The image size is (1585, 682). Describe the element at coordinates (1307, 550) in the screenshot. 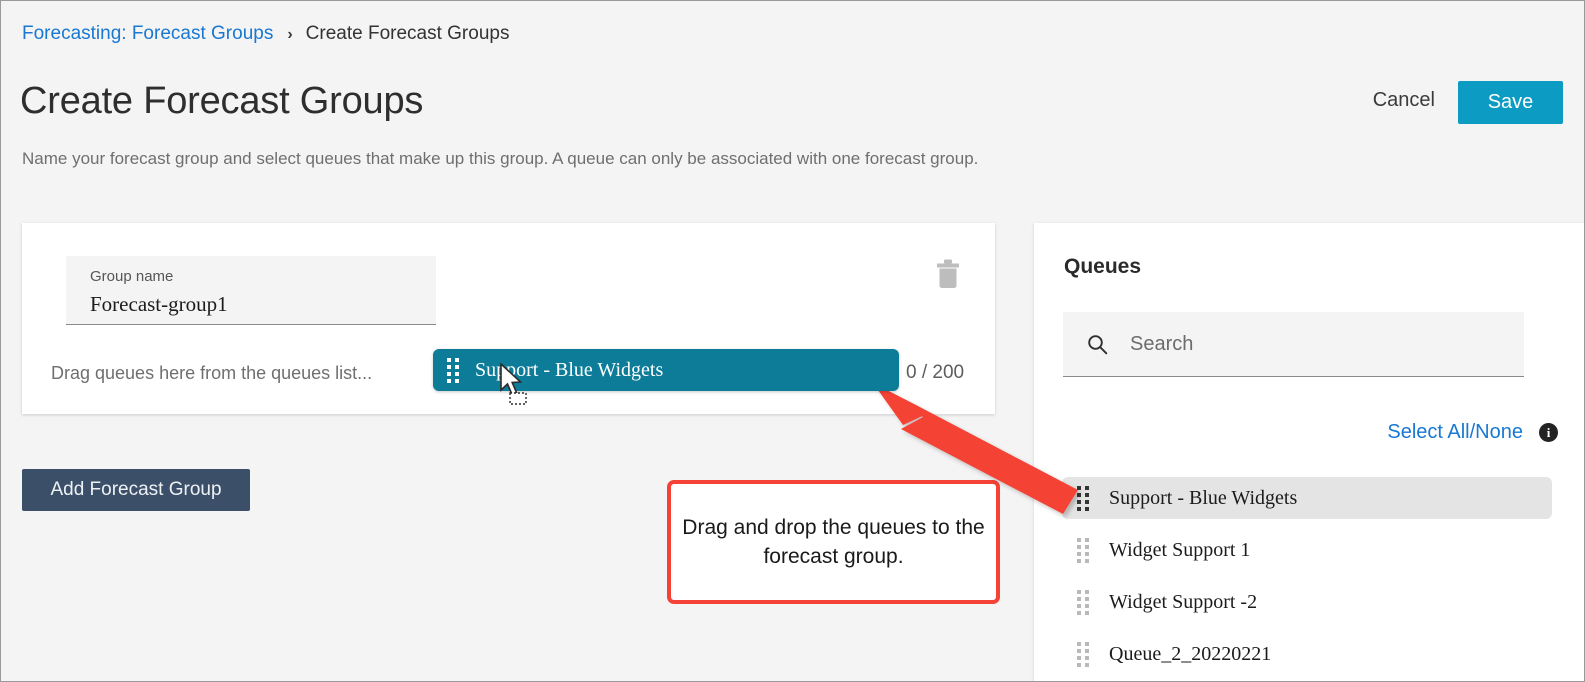

I see `queue-list-item: Widget Support 1` at that location.